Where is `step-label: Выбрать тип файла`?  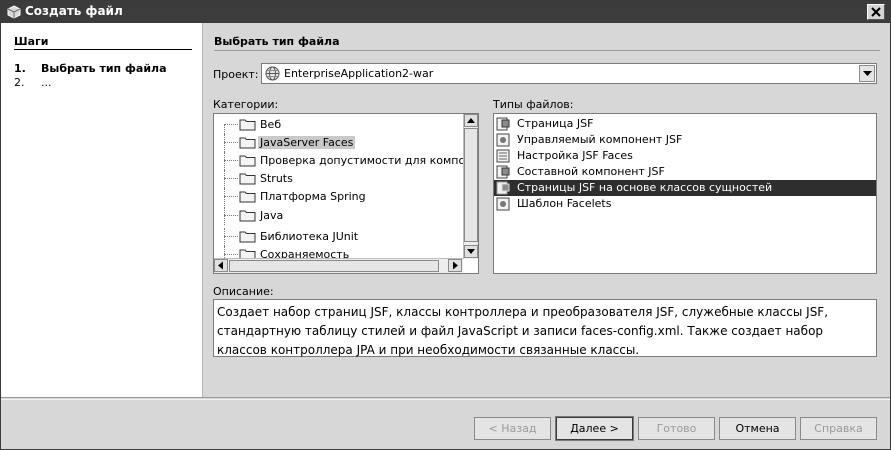
step-label: Выбрать тип файла is located at coordinates (104, 68).